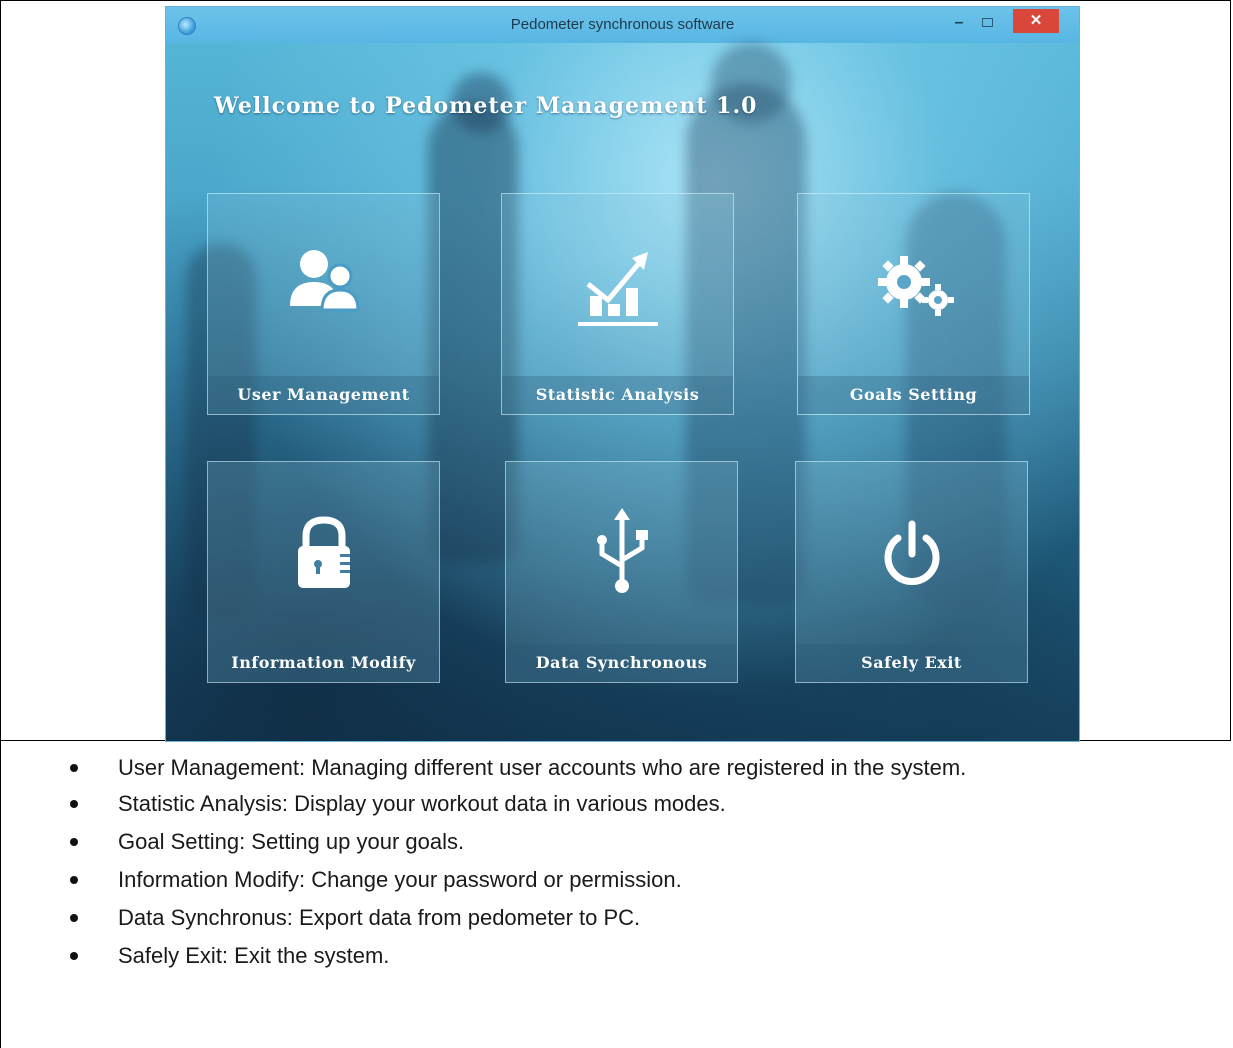 The height and width of the screenshot is (1048, 1233). I want to click on tile-label: Data Synchronous, so click(621, 663).